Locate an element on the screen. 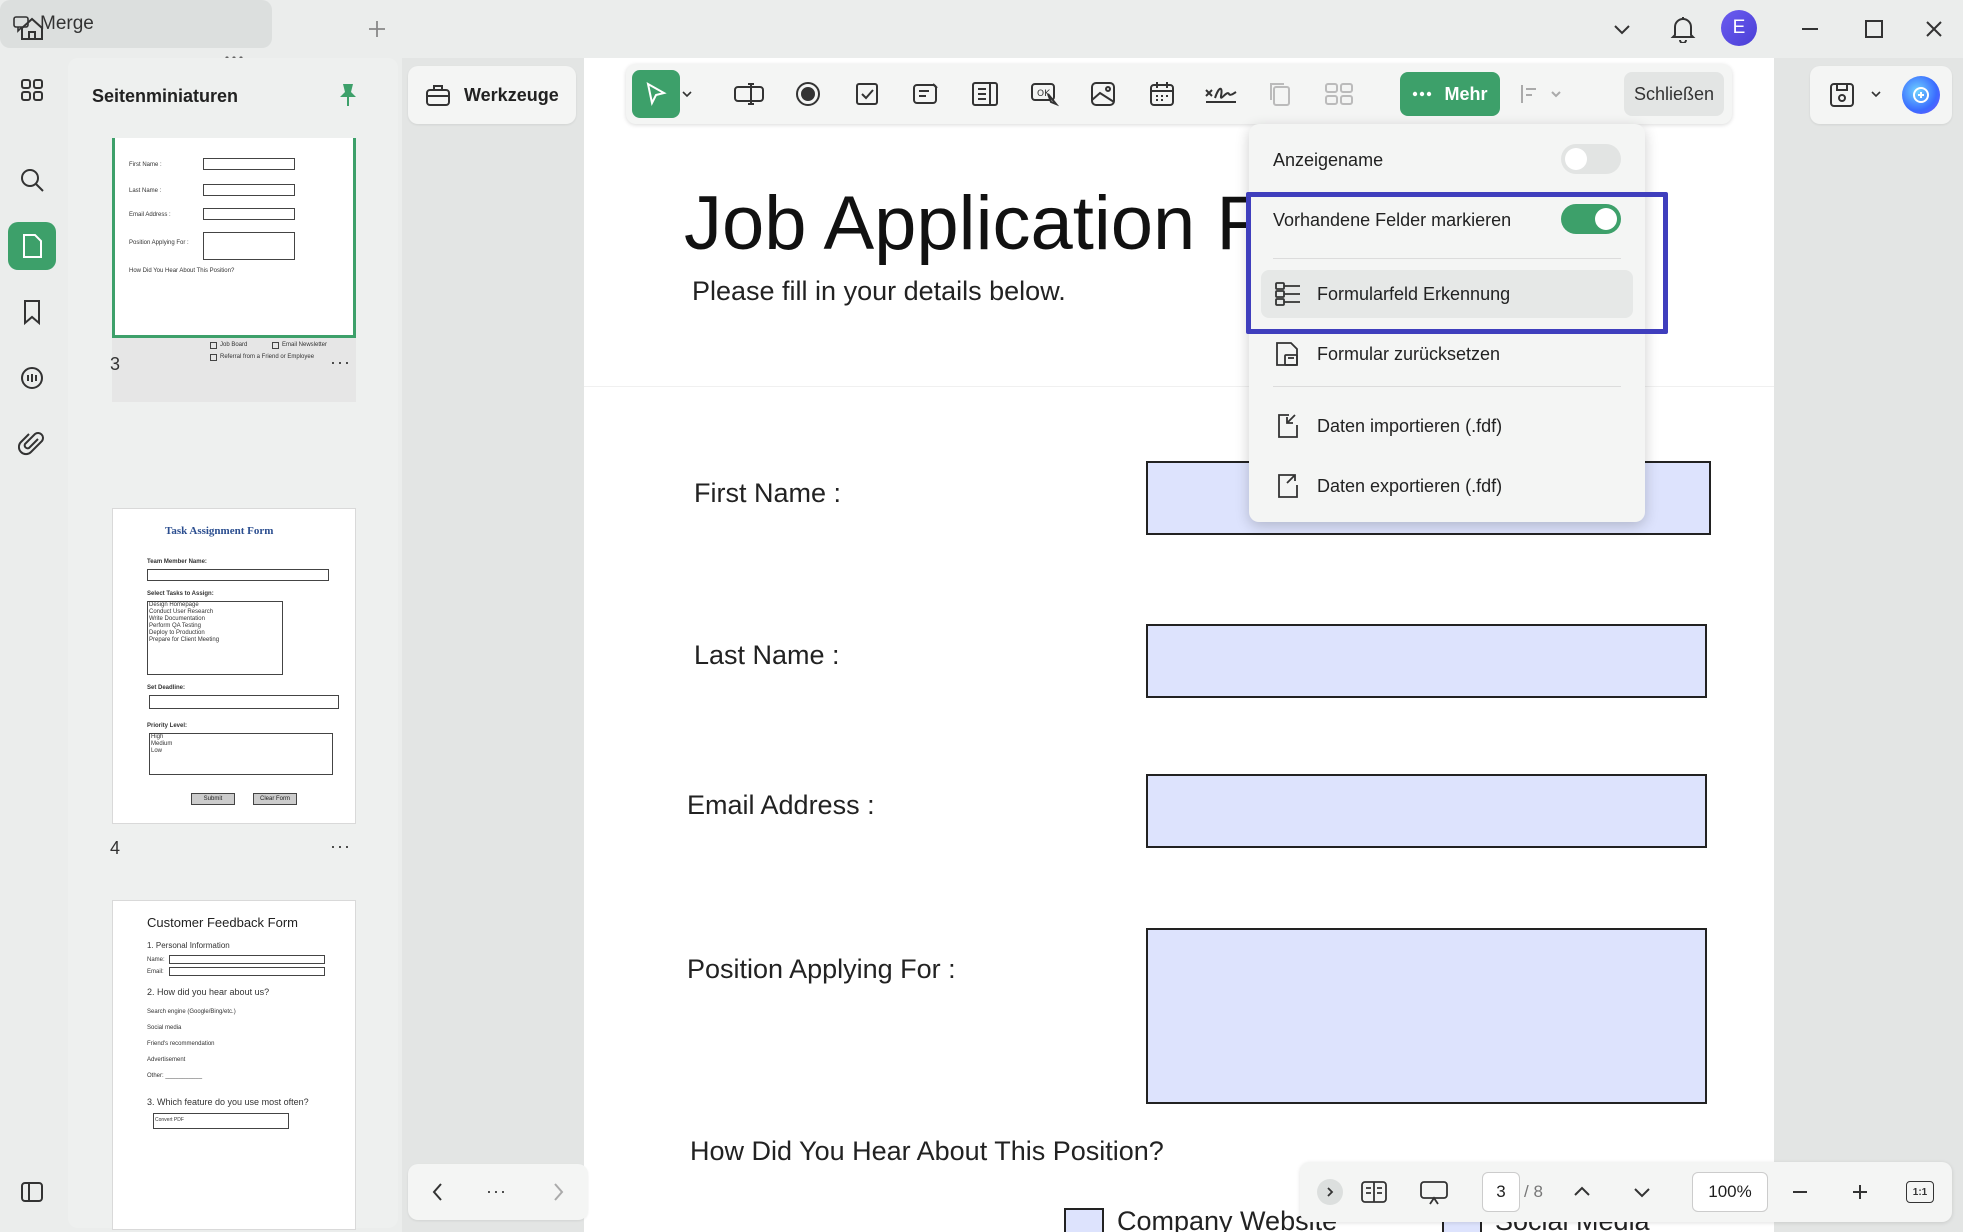  align-icon is located at coordinates (1540, 94).